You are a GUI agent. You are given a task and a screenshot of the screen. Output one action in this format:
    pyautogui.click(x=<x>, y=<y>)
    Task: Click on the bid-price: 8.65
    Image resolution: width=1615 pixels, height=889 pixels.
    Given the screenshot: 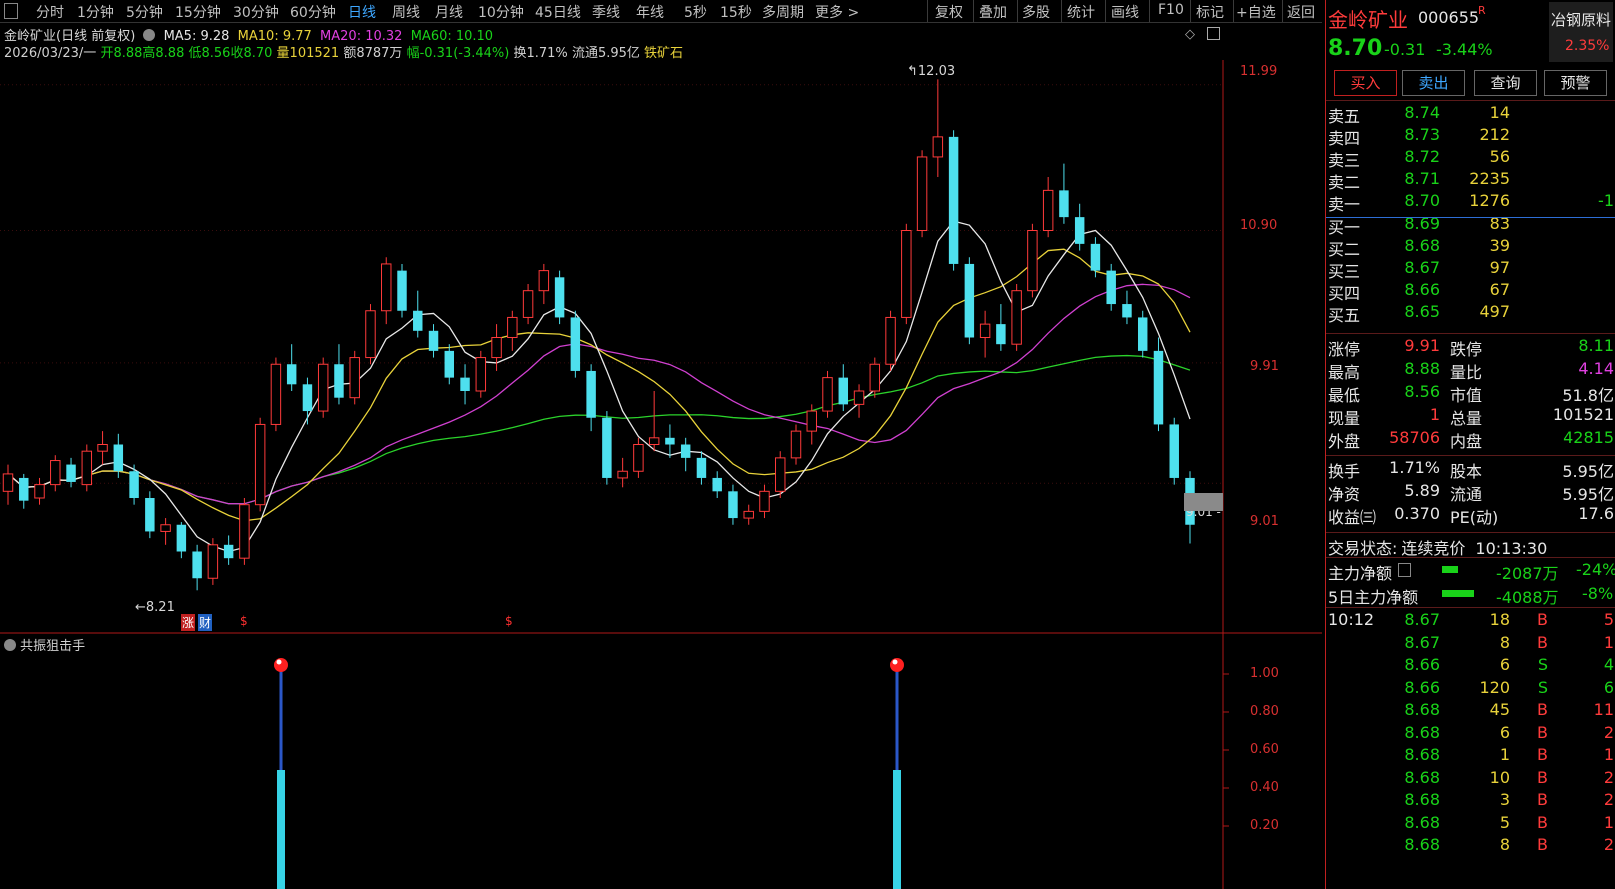 What is the action you would take?
    pyautogui.click(x=1422, y=311)
    